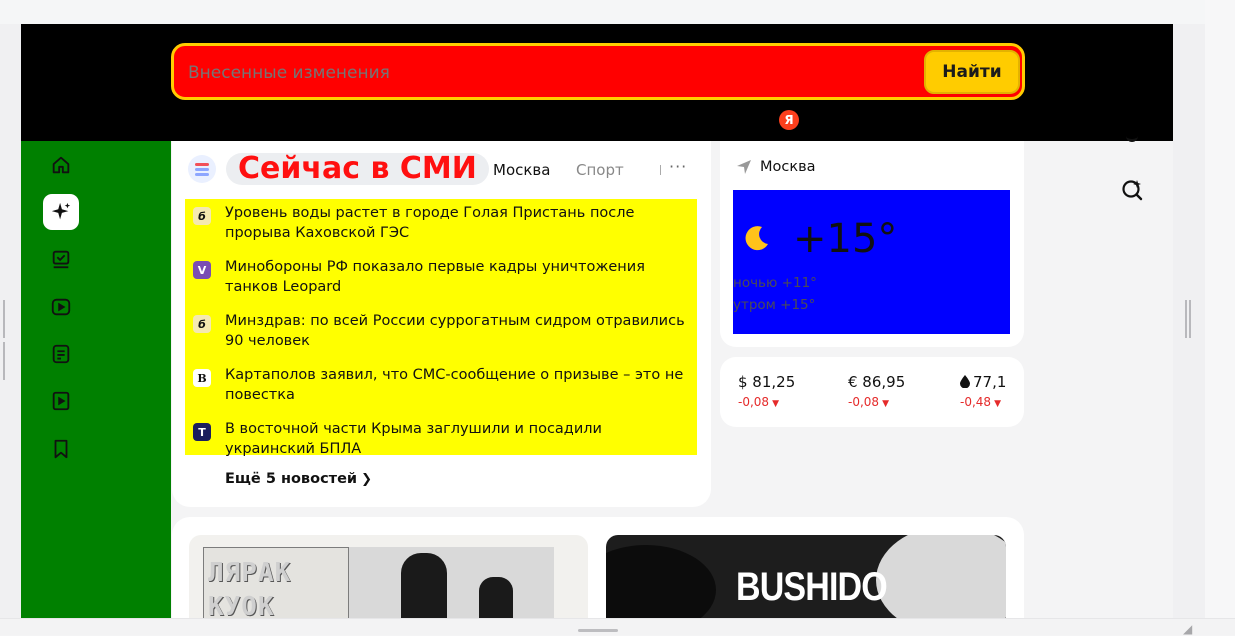  I want to click on rate-value: € 86,95, so click(877, 382).